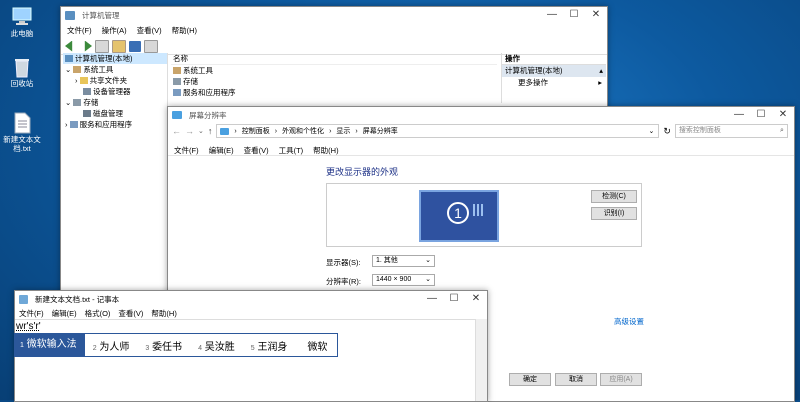 The image size is (800, 402). I want to click on display-icon, so click(177, 115).